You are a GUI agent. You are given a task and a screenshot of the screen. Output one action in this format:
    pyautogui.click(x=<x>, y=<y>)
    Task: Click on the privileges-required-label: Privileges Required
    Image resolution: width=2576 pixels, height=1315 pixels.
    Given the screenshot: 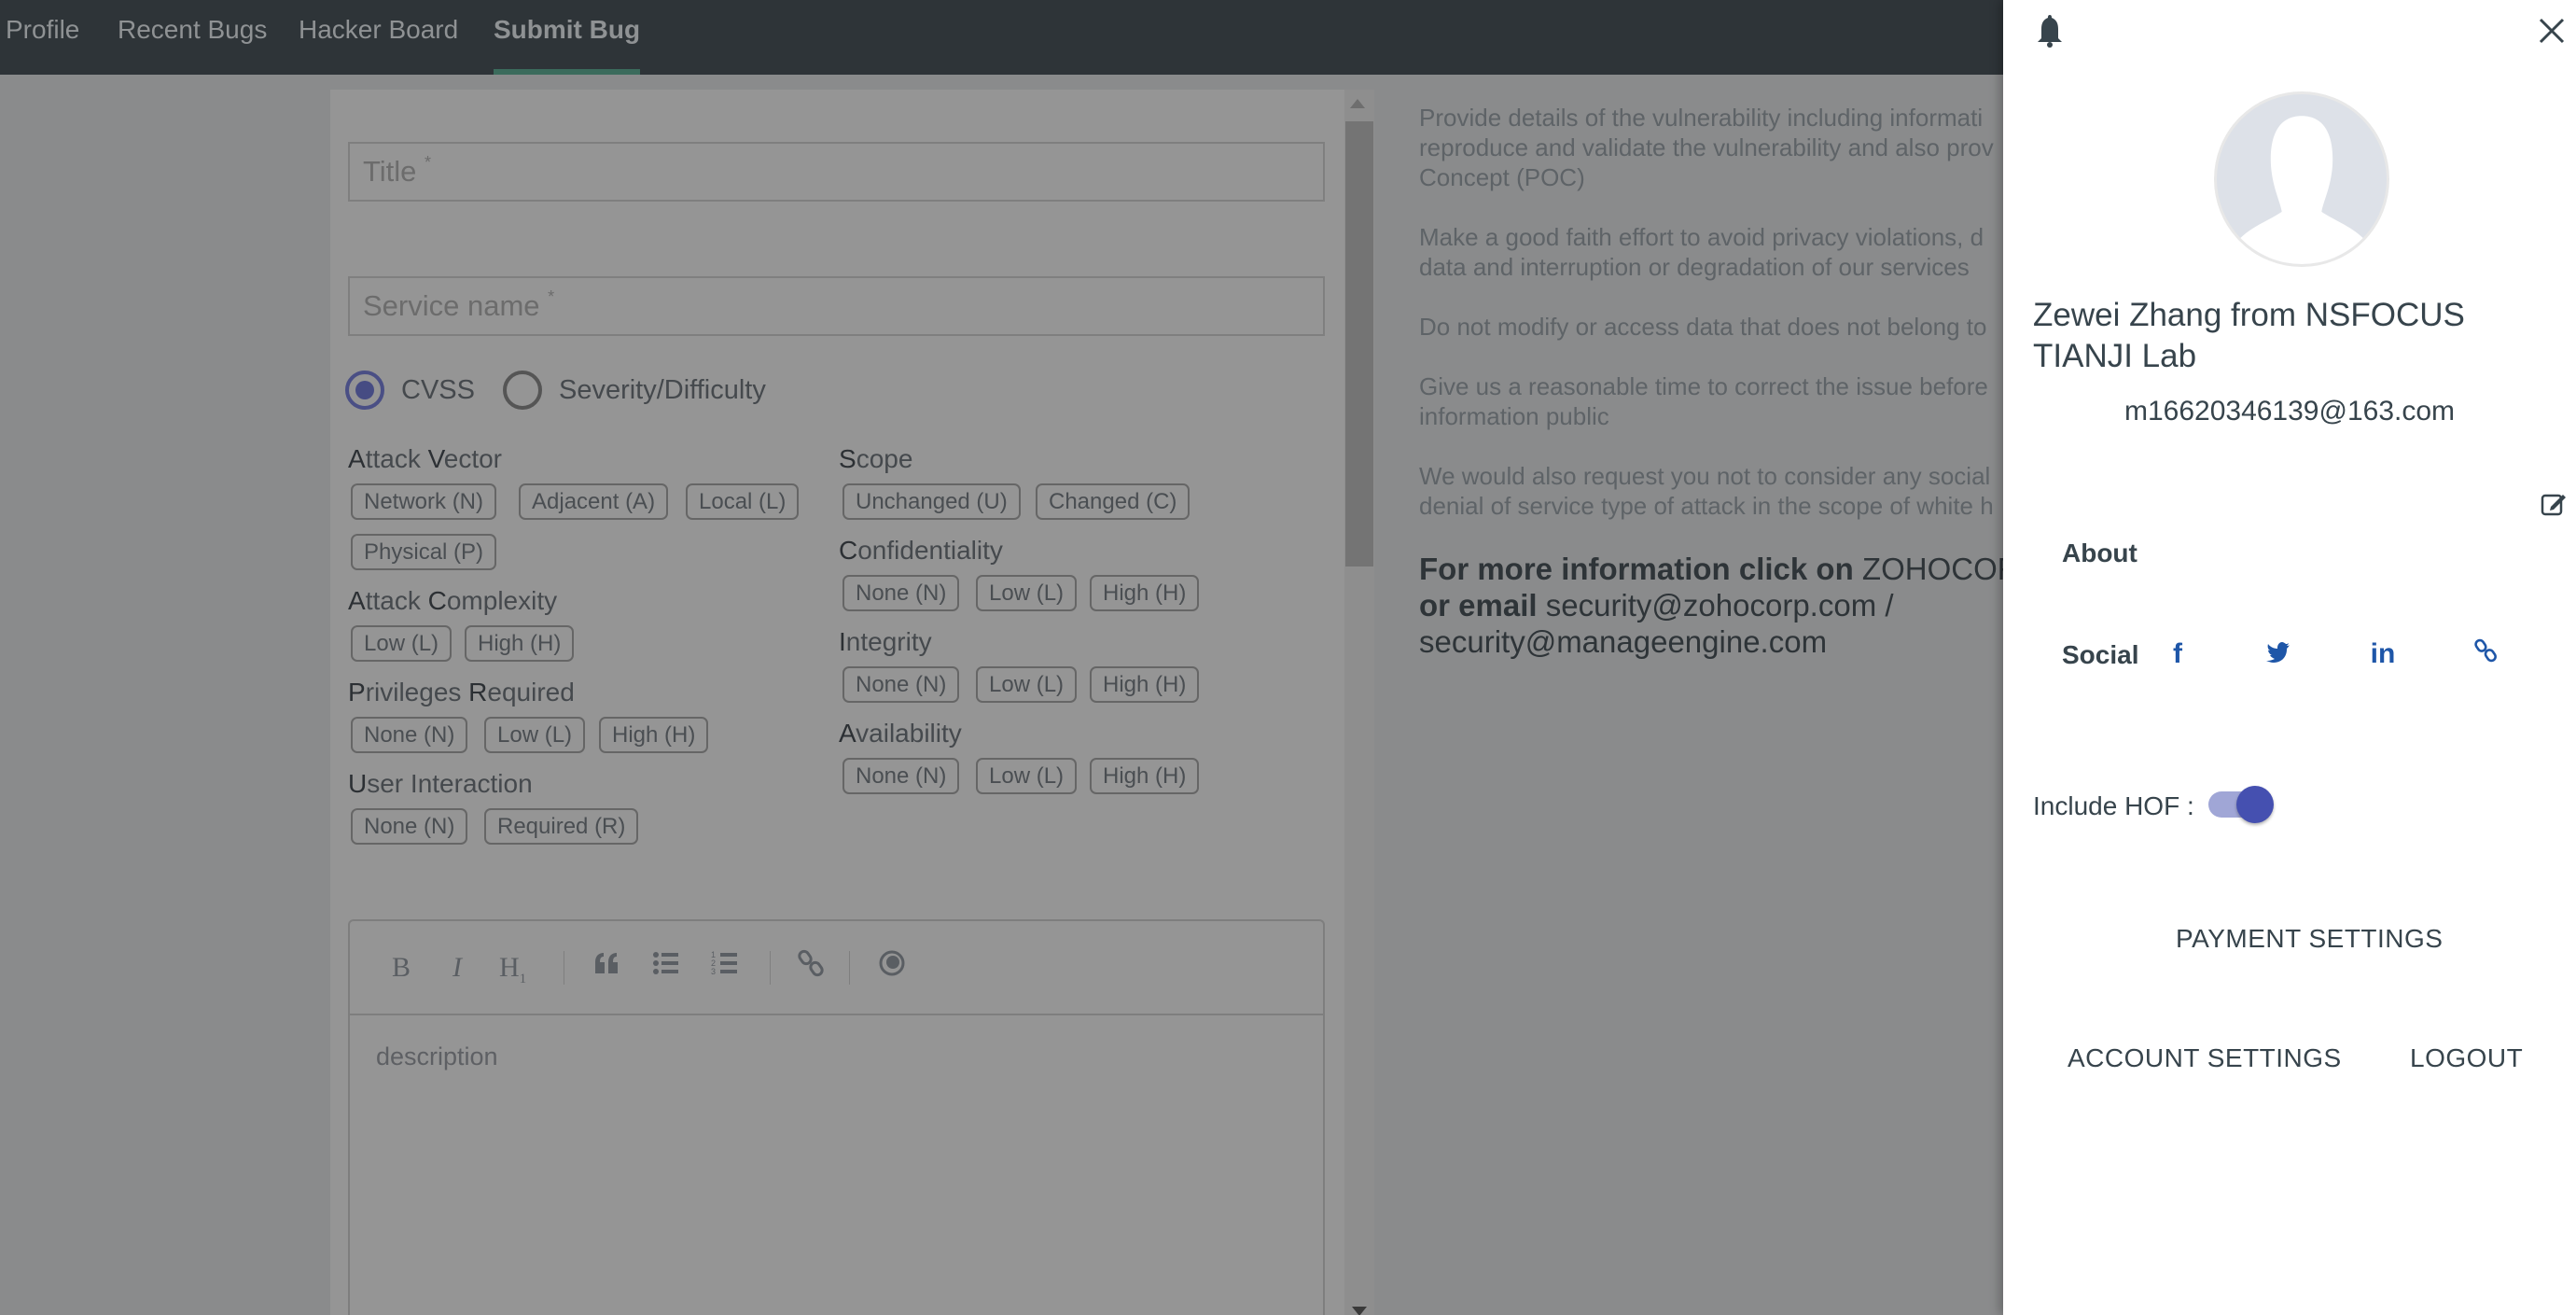 What is the action you would take?
    pyautogui.click(x=461, y=692)
    